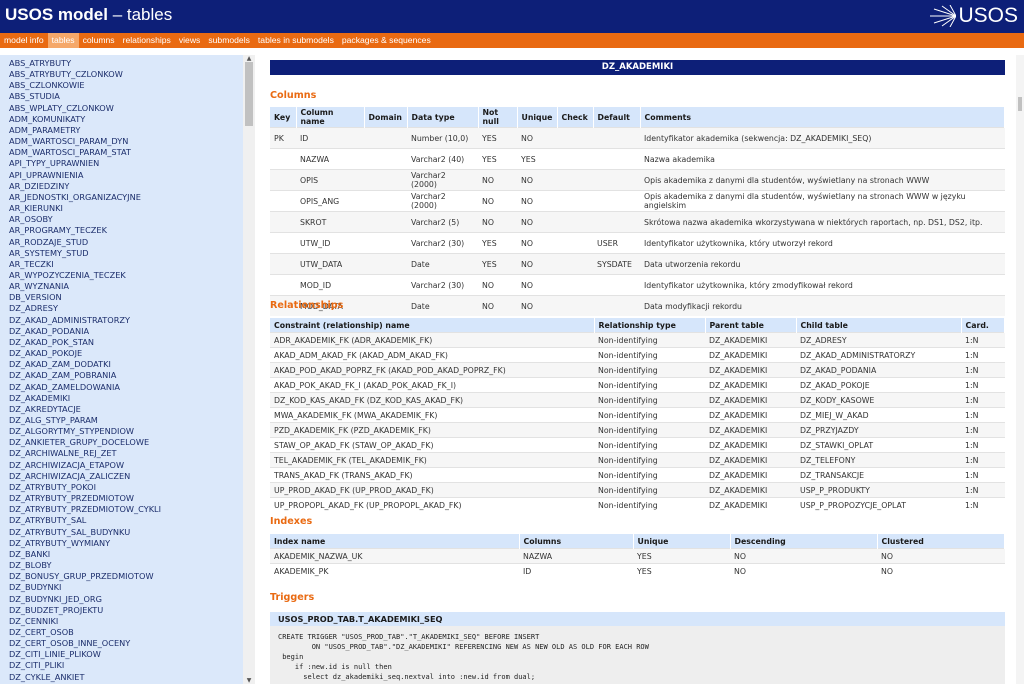  What do you see at coordinates (296, 40) in the screenshot?
I see `nav-item-tables-in-submodels: tables in submodels` at bounding box center [296, 40].